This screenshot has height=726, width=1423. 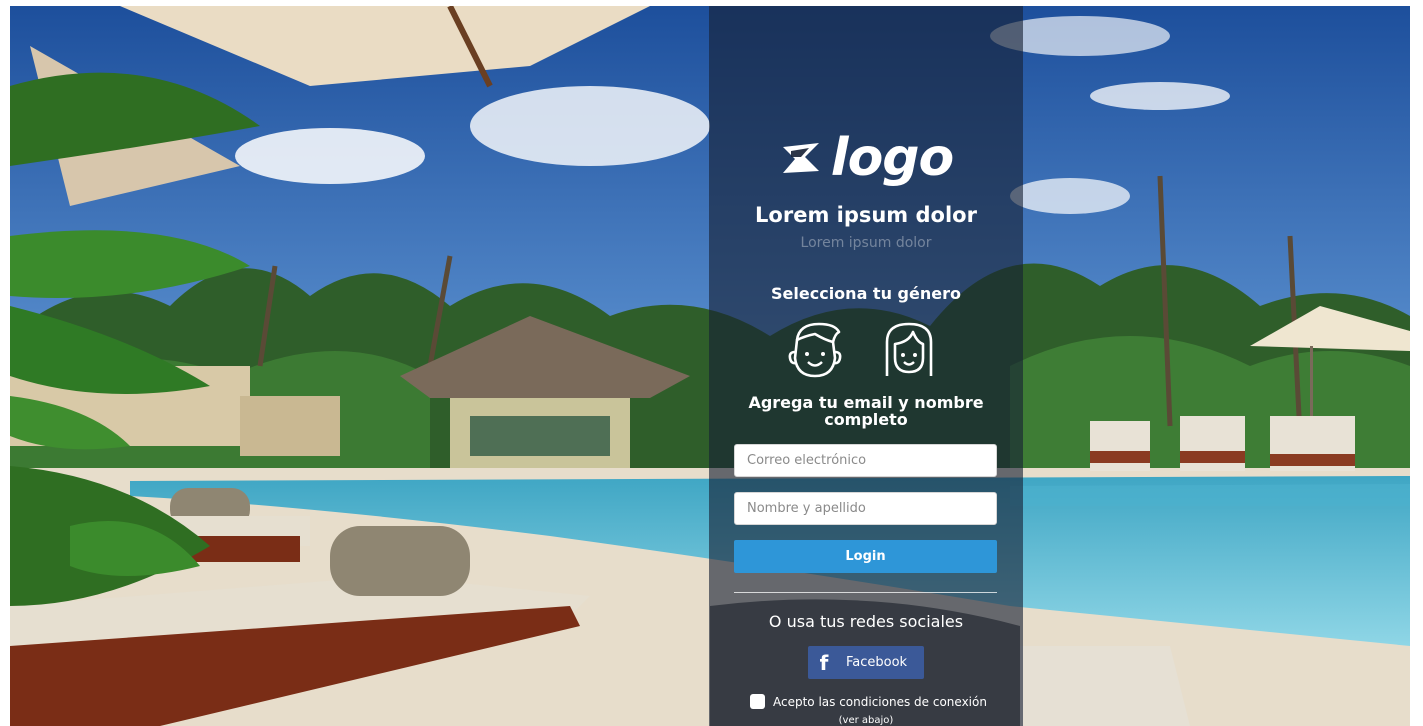 What do you see at coordinates (866, 293) in the screenshot?
I see `gender-heading: Selecciona tu género` at bounding box center [866, 293].